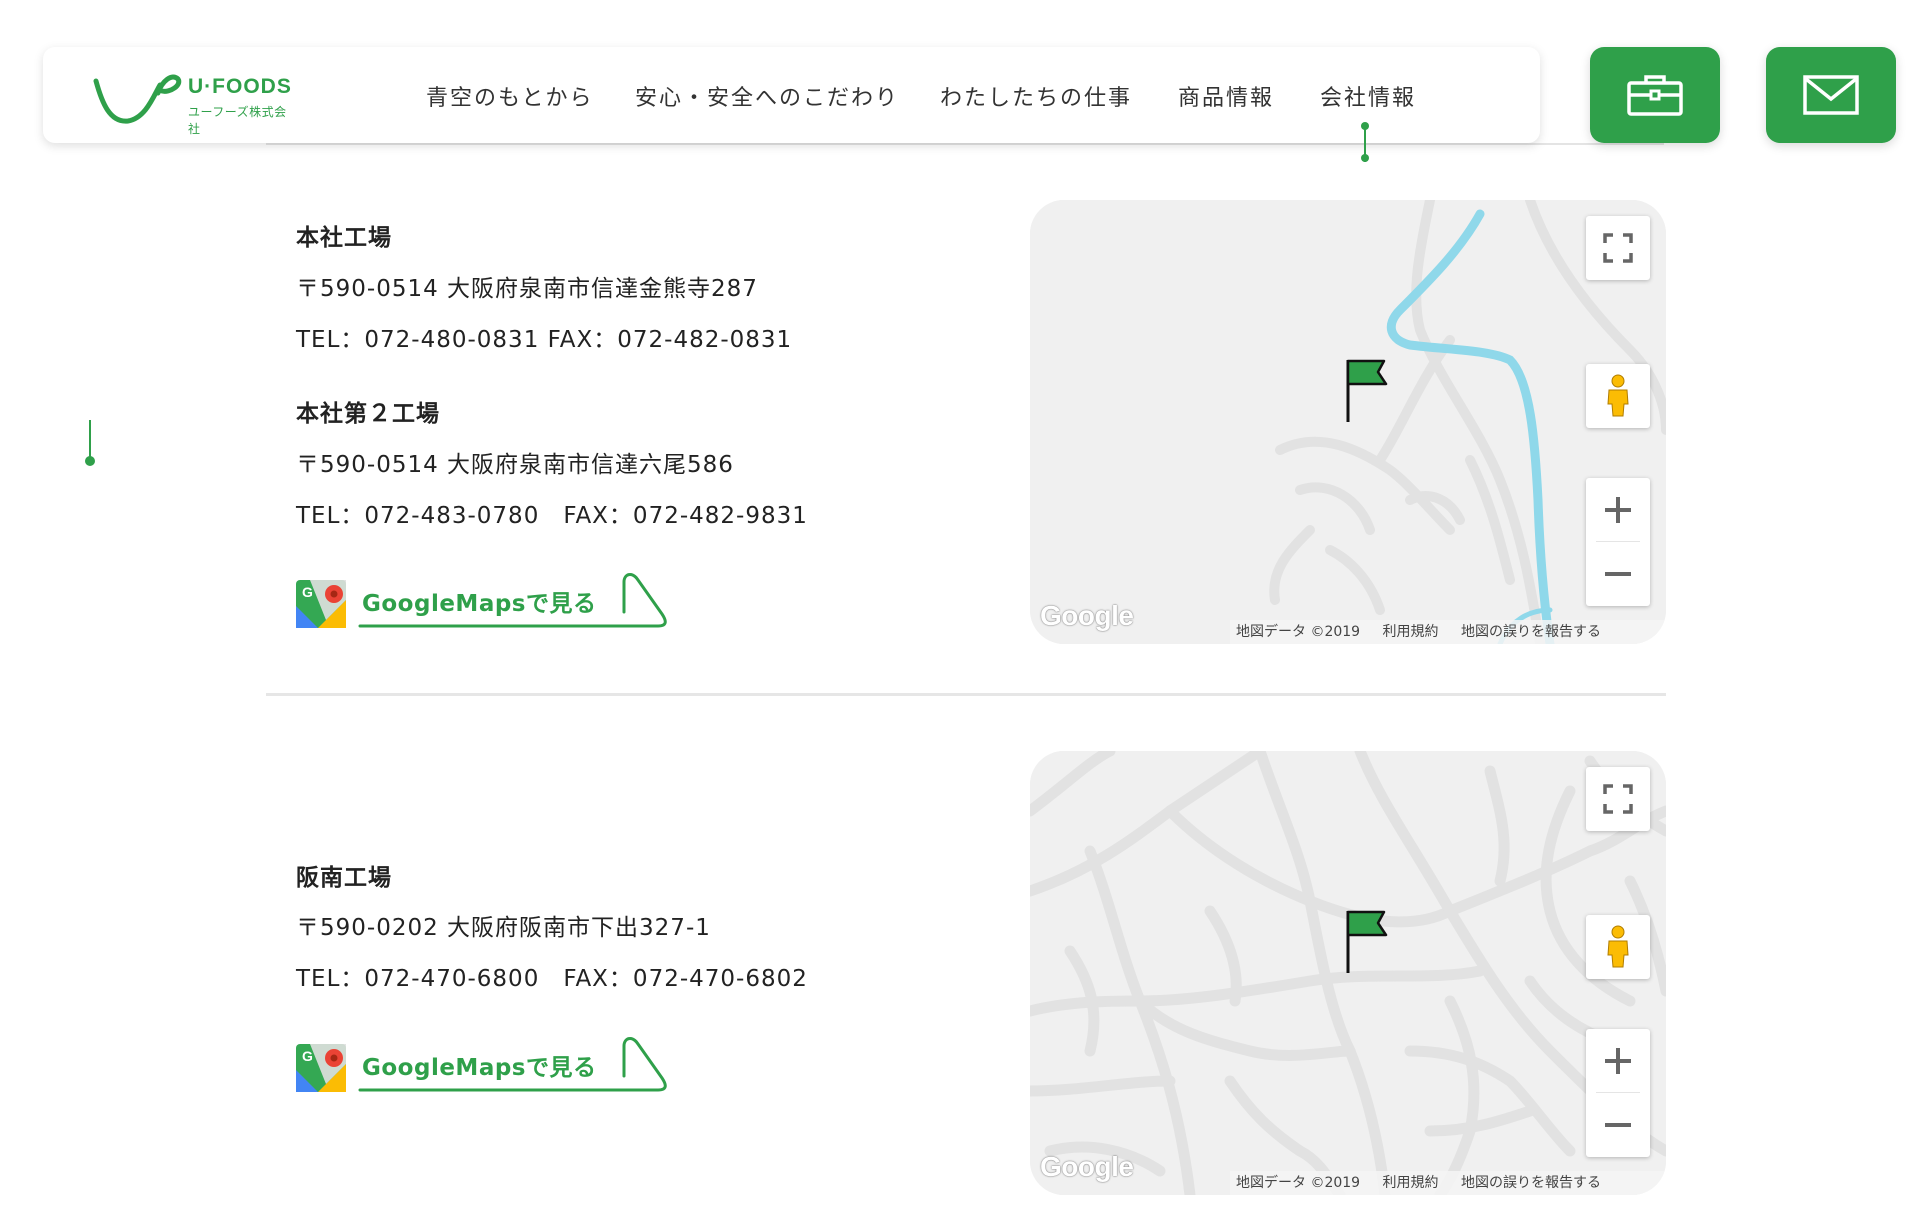 The height and width of the screenshot is (1230, 1920). I want to click on section-divider, so click(966, 694).